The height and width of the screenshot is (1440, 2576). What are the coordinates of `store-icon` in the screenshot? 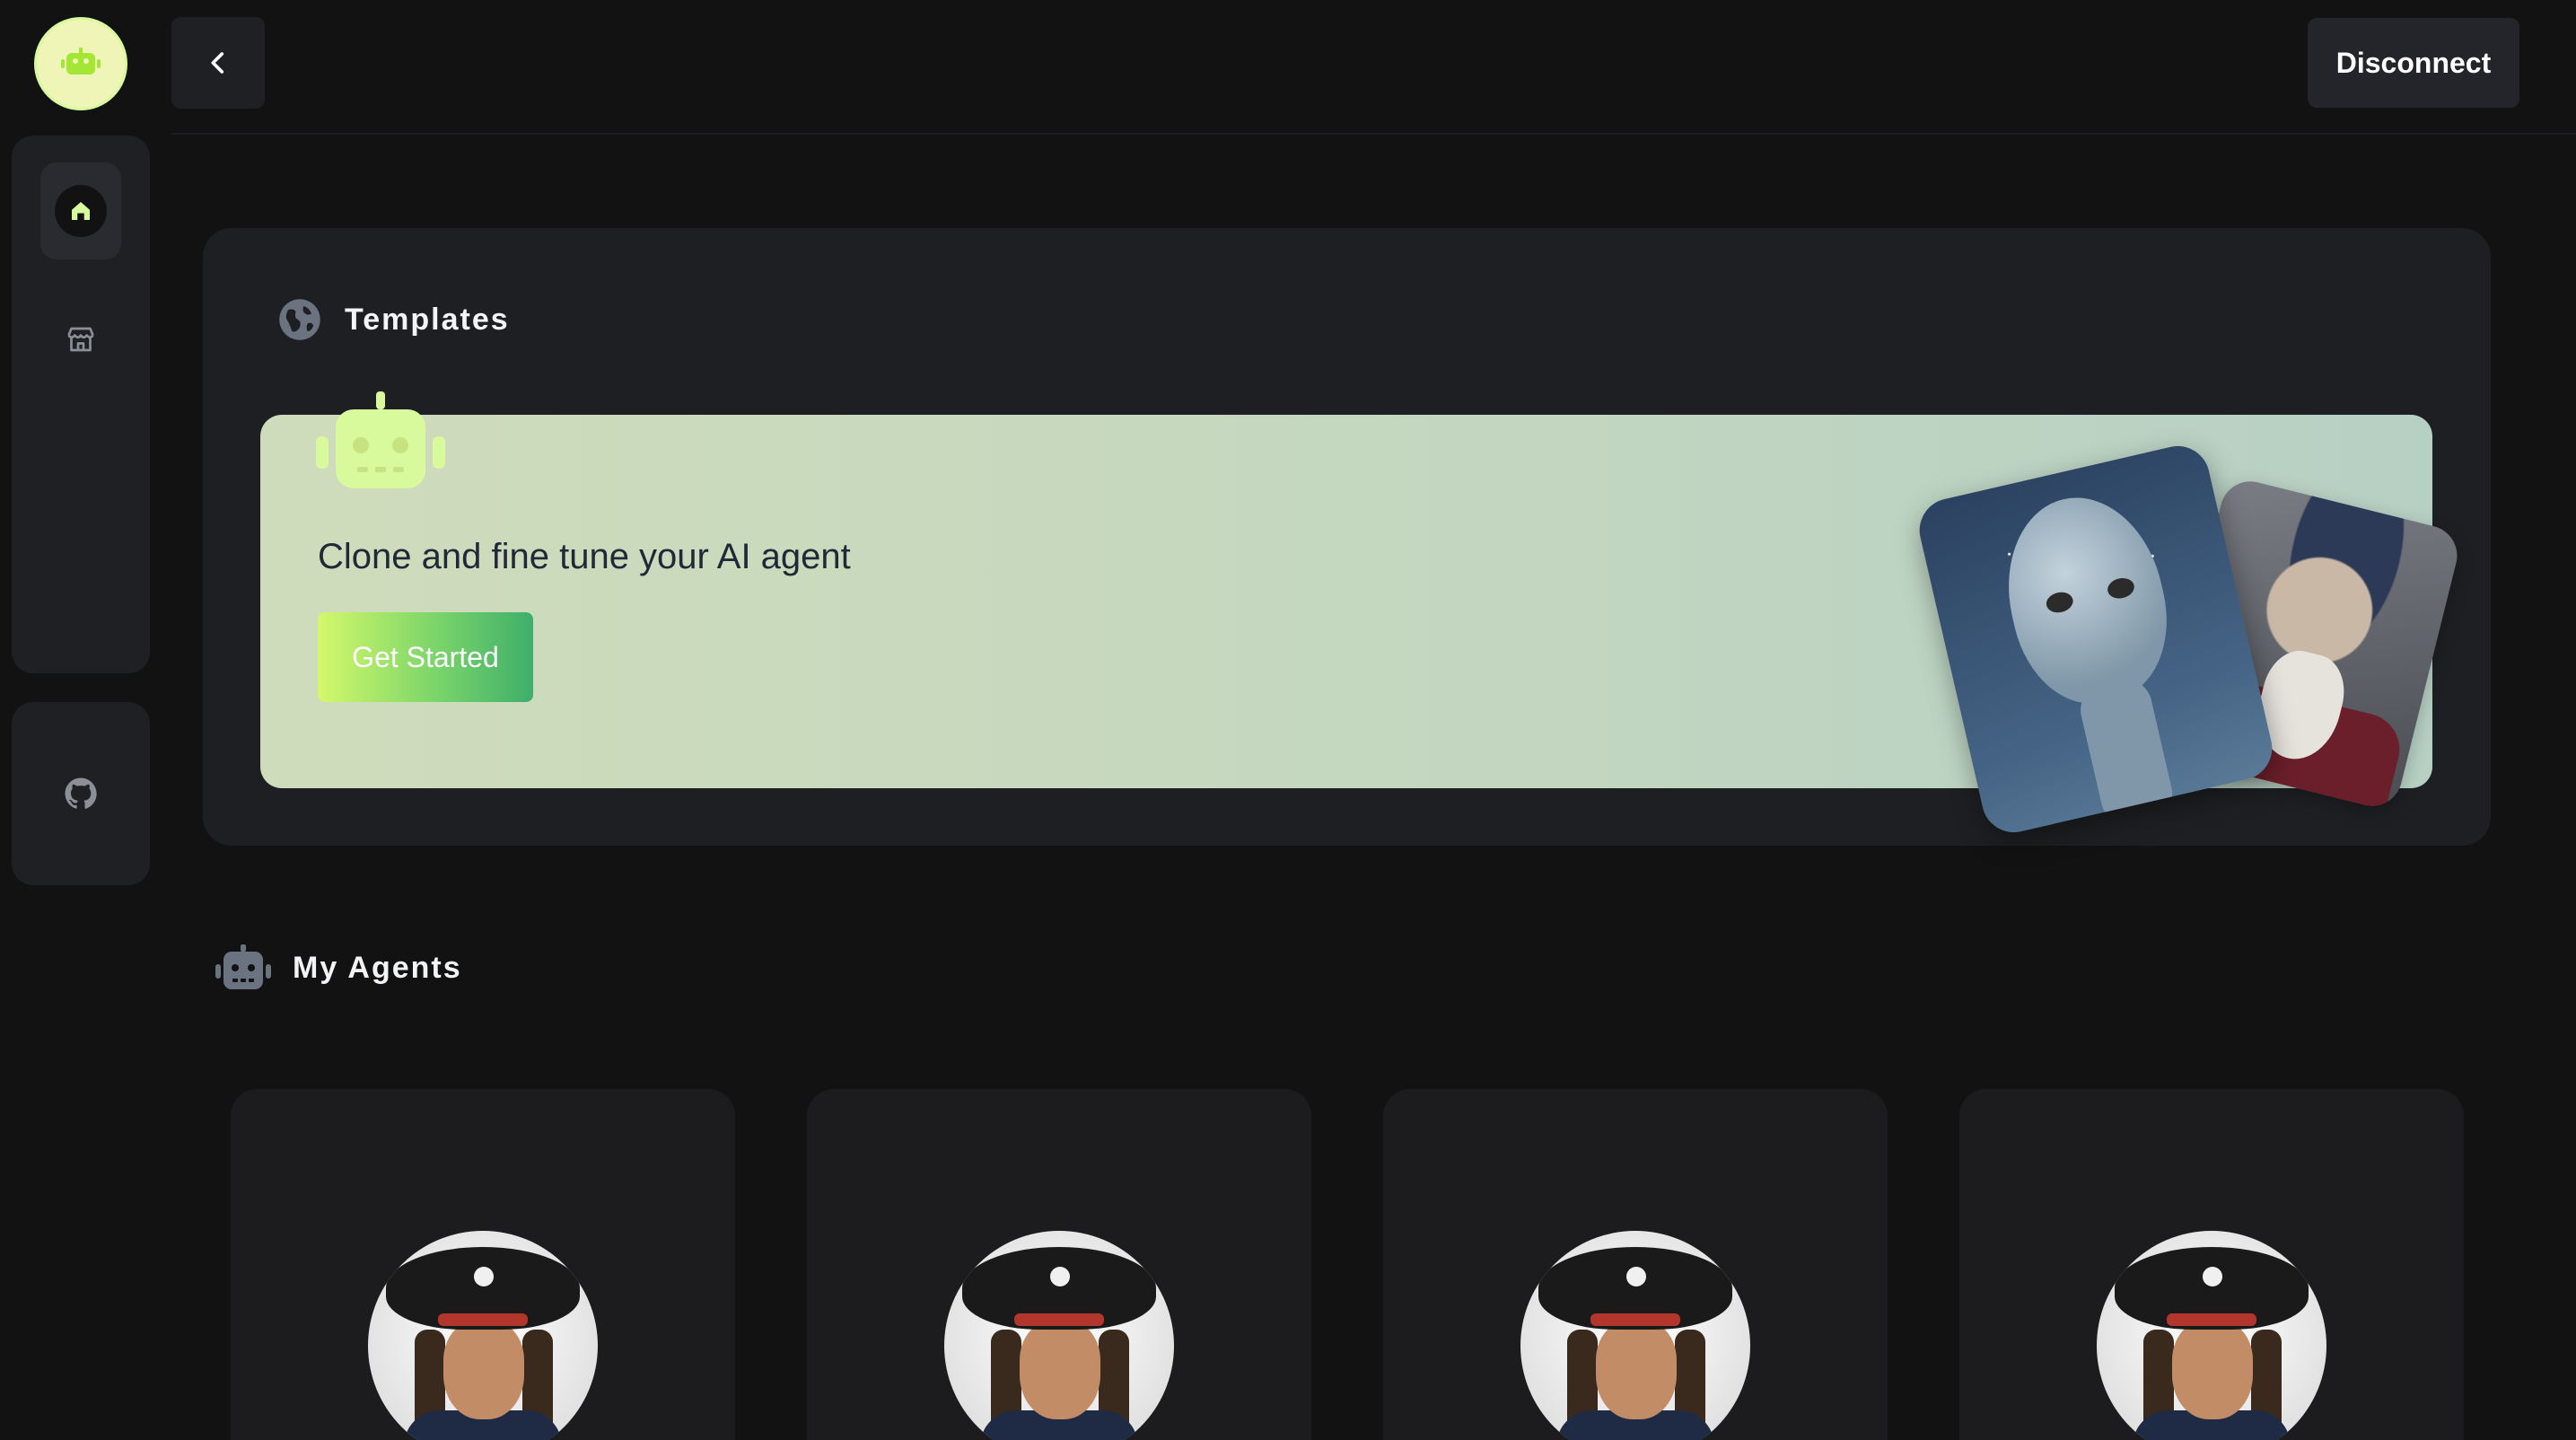 It's located at (80, 340).